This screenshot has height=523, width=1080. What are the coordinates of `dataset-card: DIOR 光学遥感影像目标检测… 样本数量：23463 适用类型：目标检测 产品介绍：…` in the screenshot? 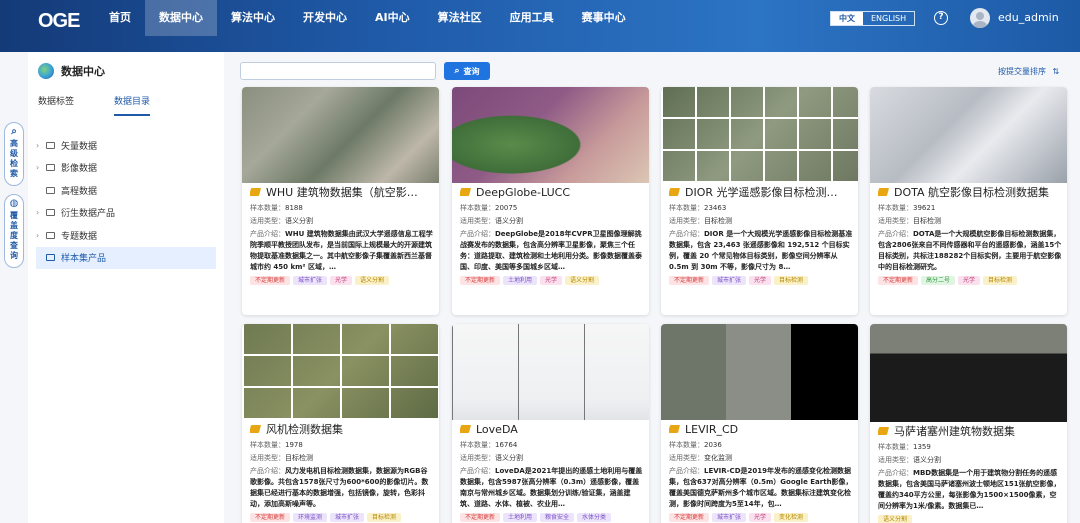 It's located at (759, 201).